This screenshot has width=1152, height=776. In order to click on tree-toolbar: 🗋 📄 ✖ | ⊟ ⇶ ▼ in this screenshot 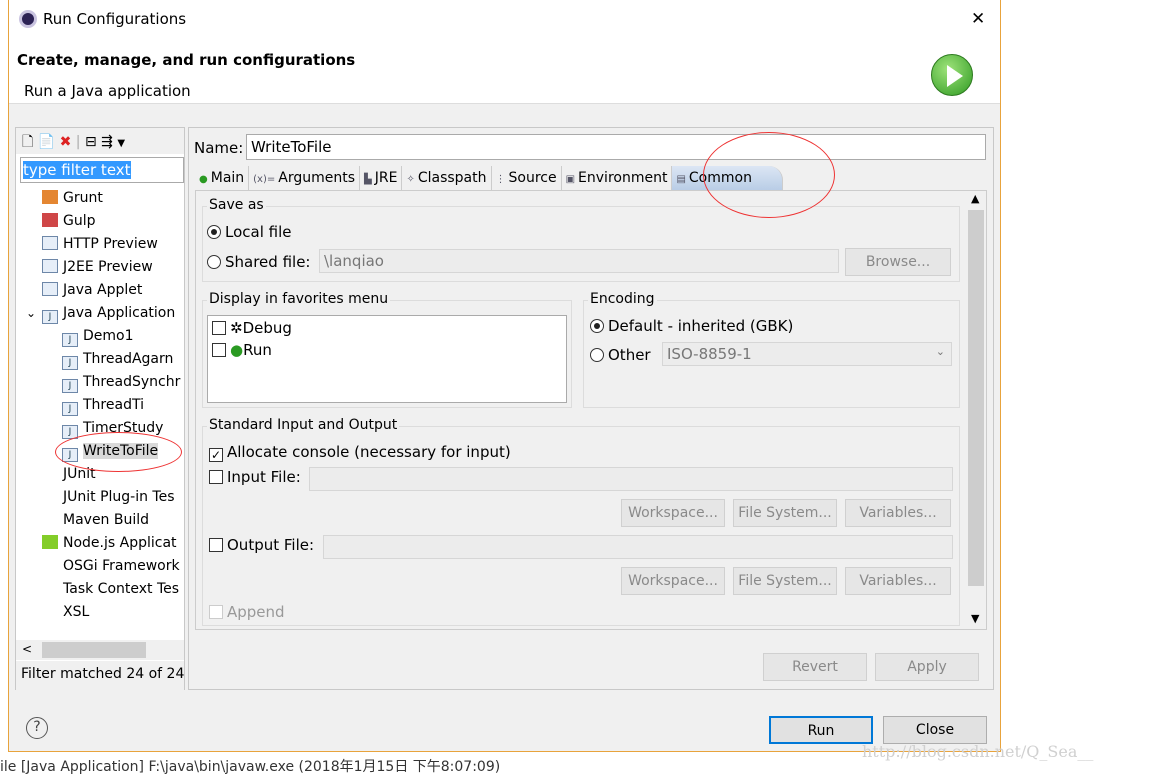, I will do `click(100, 141)`.